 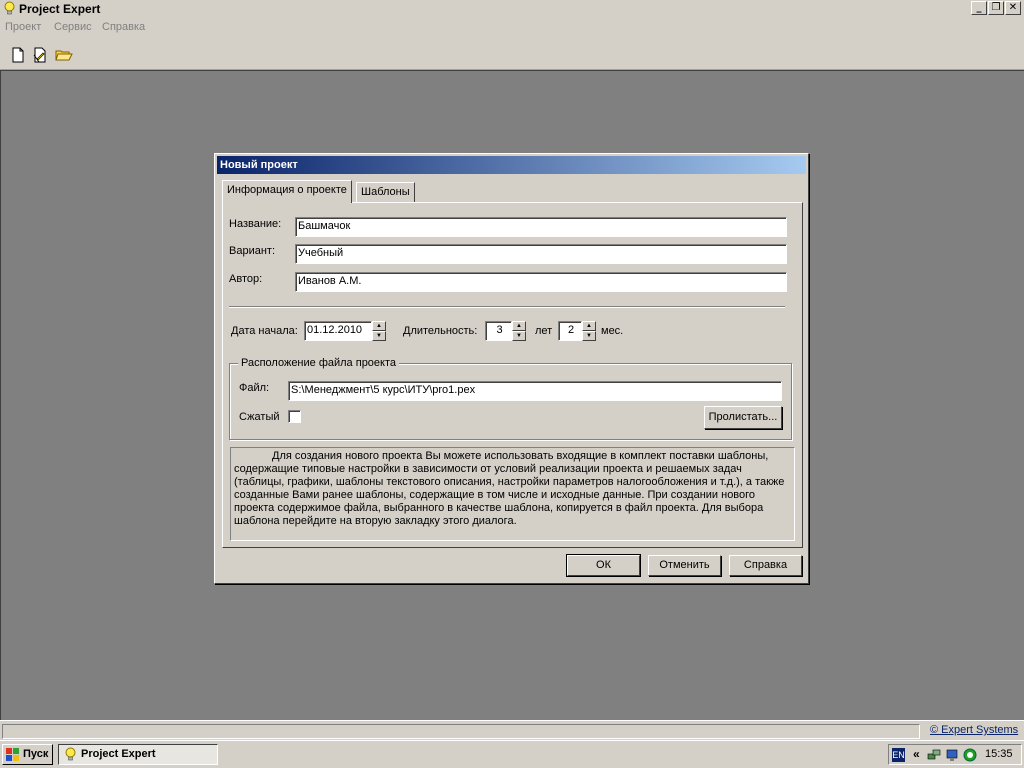 I want to click on variant-input: Учебный, so click(x=541, y=254).